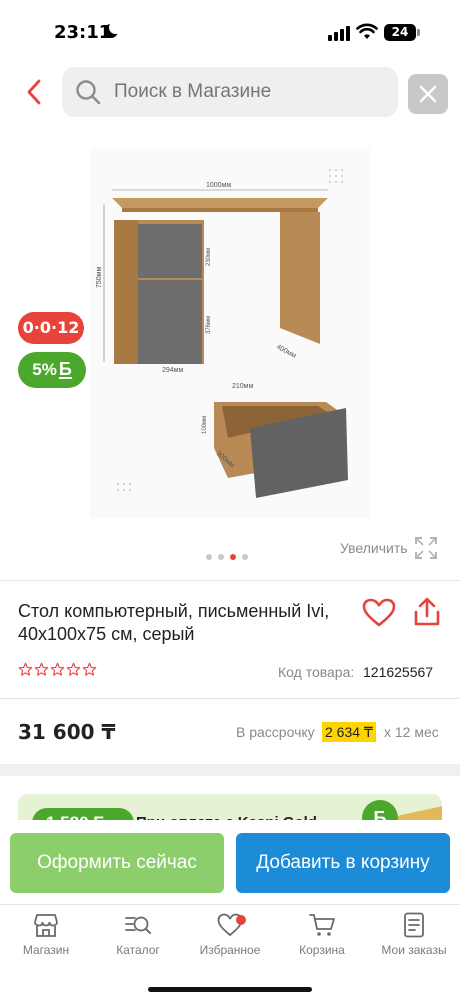  Describe the element at coordinates (233, 557) in the screenshot. I see `pagination-dot-active` at that location.